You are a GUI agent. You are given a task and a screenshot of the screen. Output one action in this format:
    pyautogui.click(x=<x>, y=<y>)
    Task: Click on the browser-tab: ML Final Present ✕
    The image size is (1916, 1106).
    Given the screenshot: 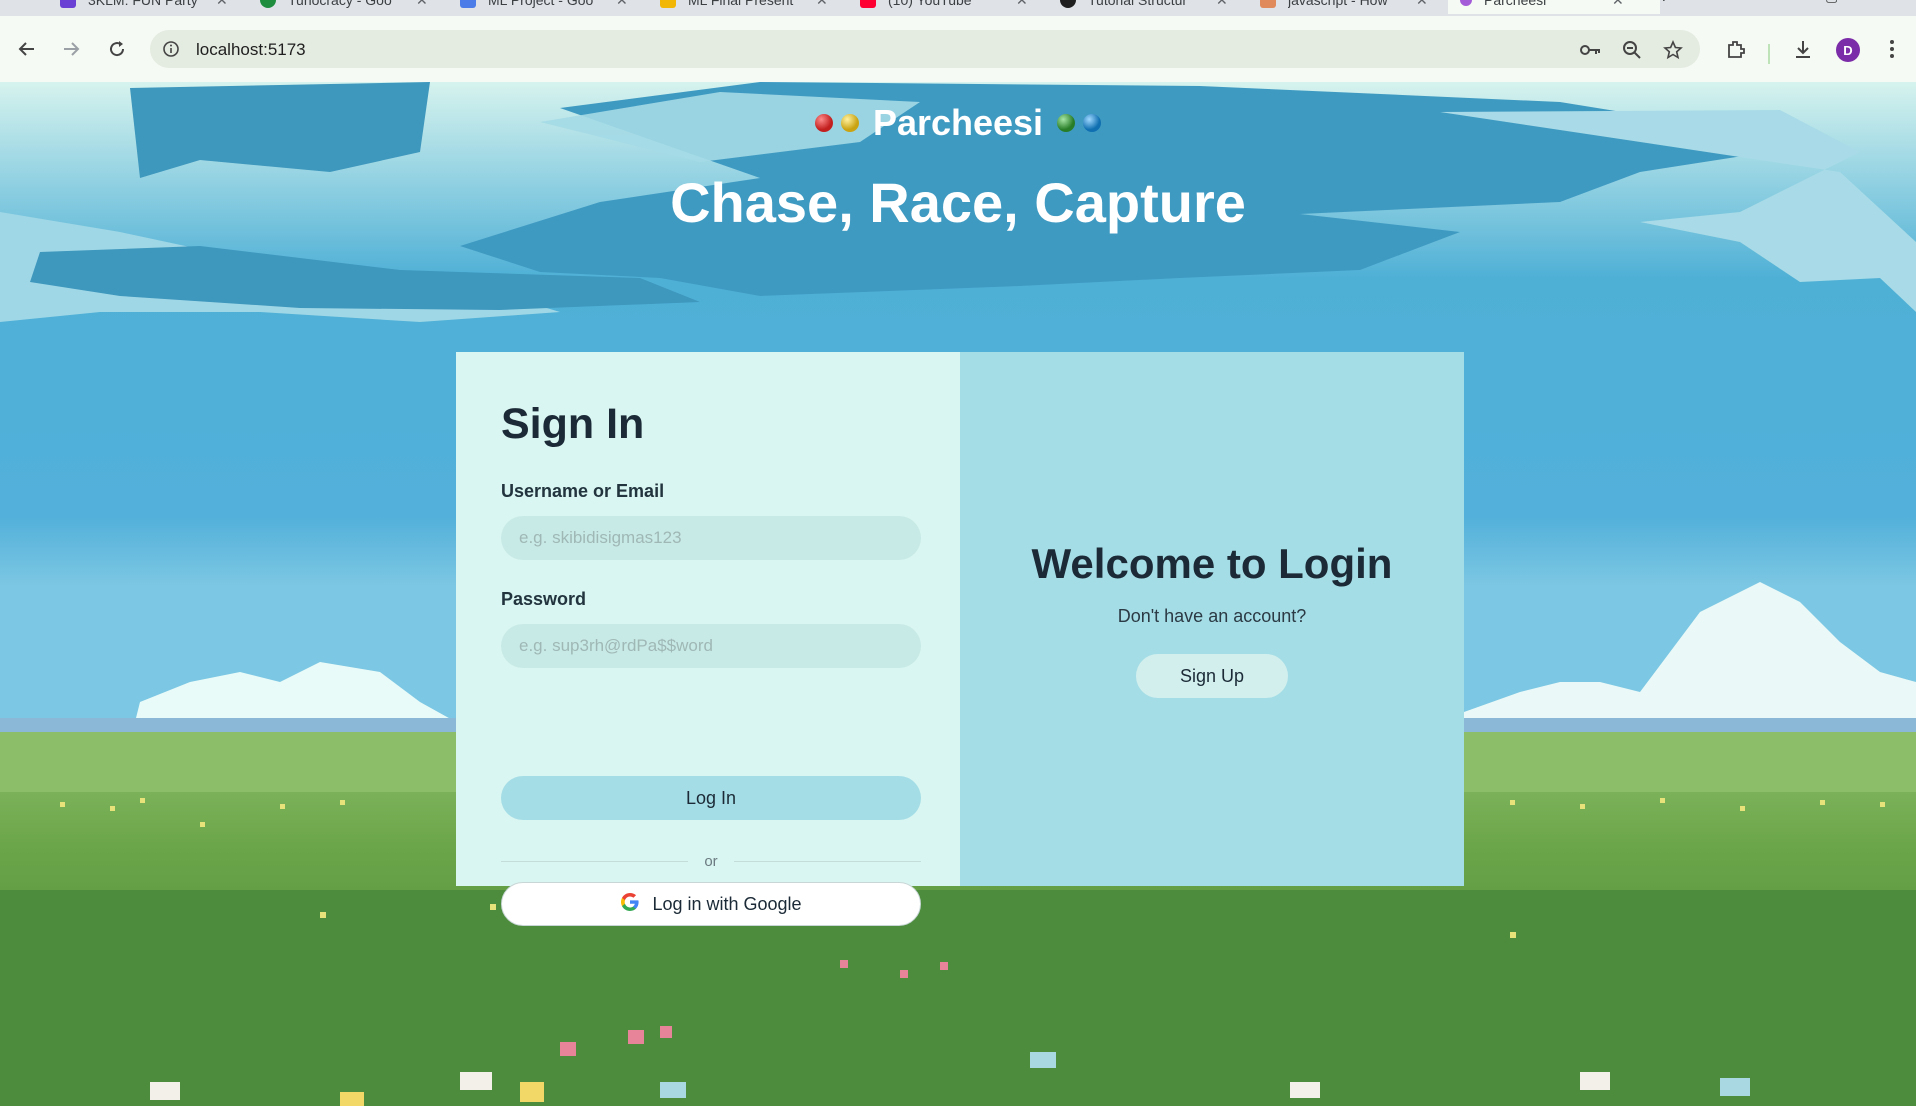 What is the action you would take?
    pyautogui.click(x=744, y=7)
    